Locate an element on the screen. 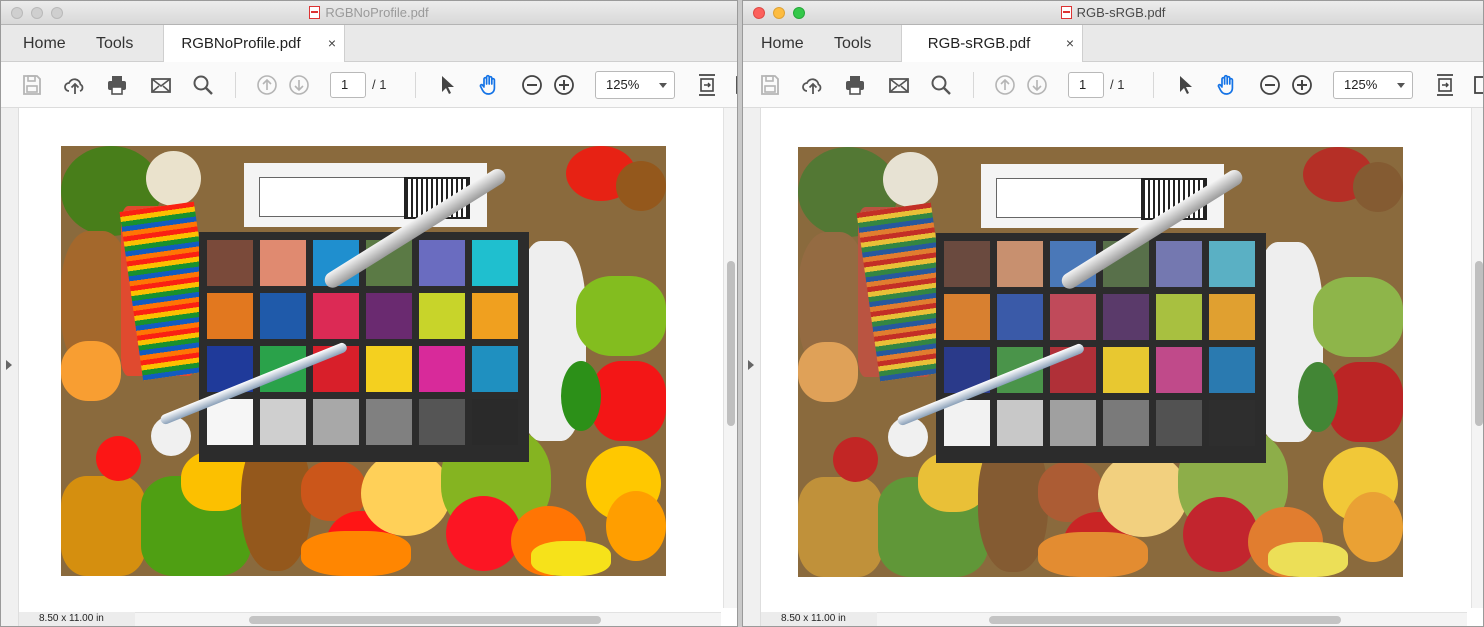 The height and width of the screenshot is (627, 1484). document-tab: RGB-sRGB.pdf × is located at coordinates (992, 43).